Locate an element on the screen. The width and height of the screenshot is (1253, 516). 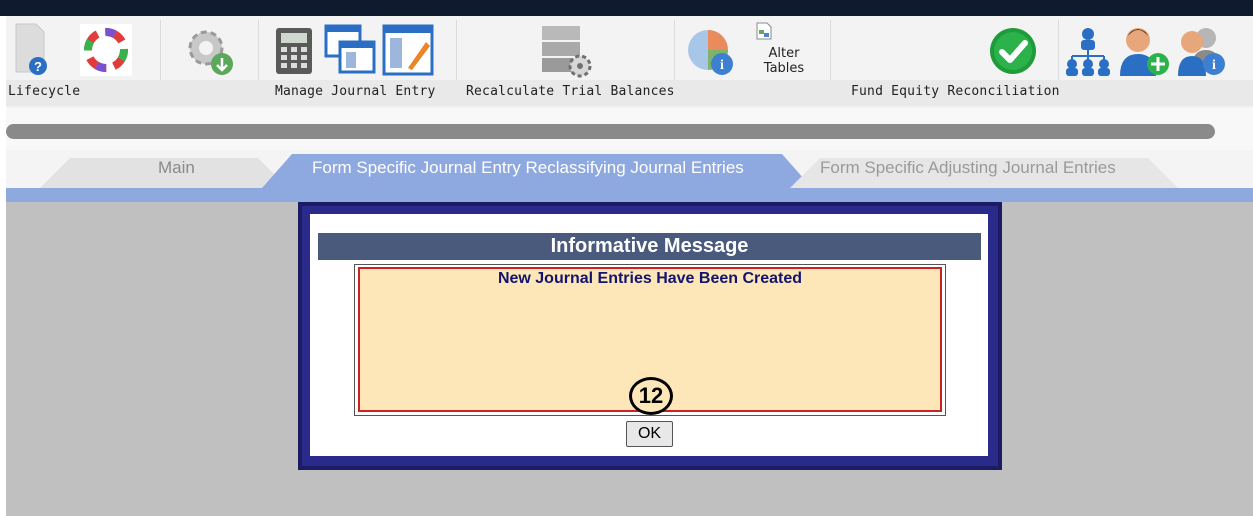
ok-button: OK is located at coordinates (649, 434).